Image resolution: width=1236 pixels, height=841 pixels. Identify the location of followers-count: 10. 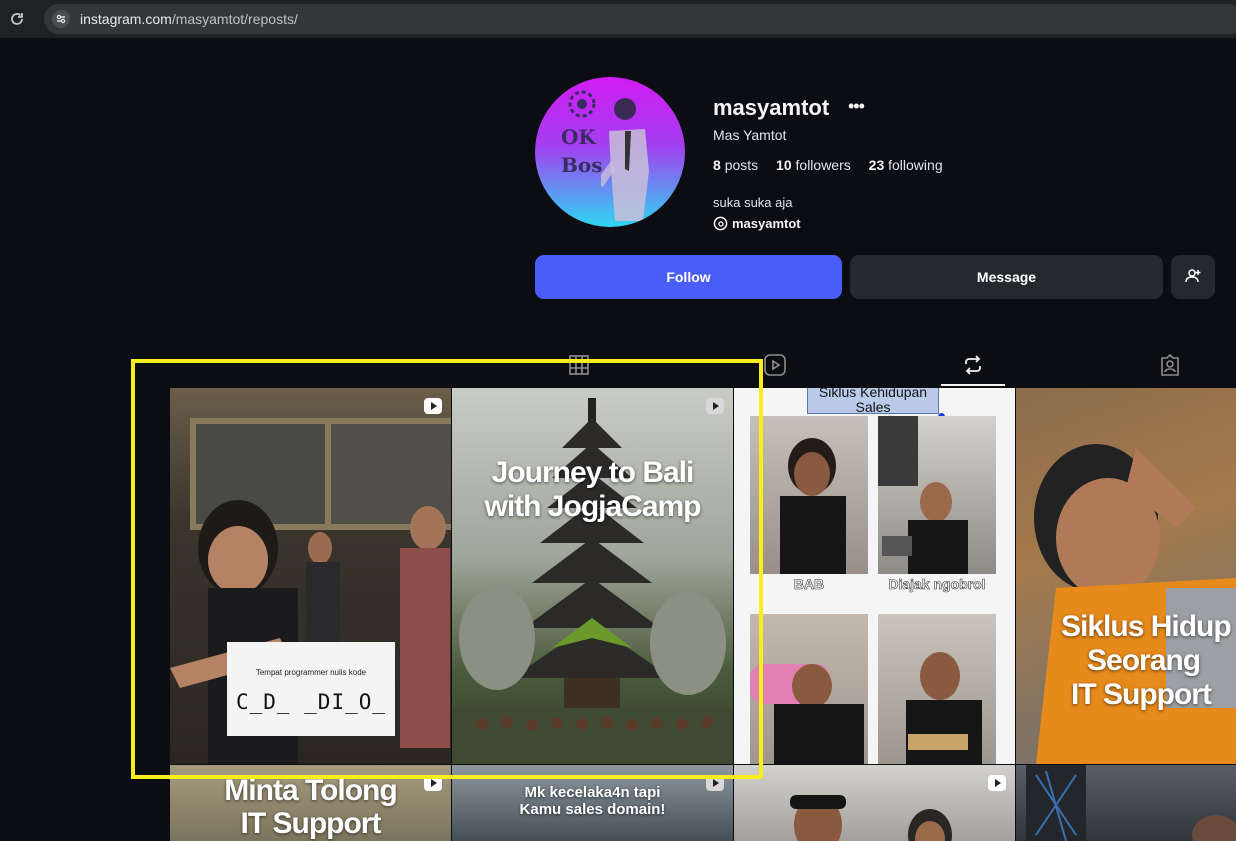
(784, 165).